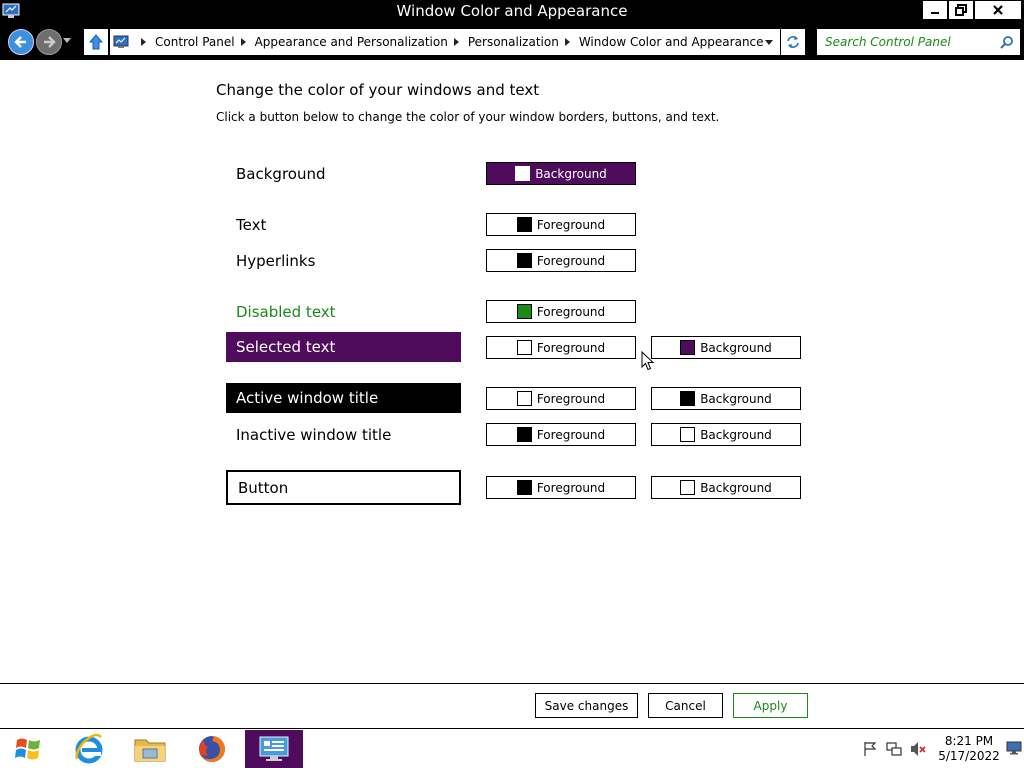 The image size is (1024, 768). Describe the element at coordinates (314, 435) in the screenshot. I see `label-inactive-window-title: Inactive window title` at that location.